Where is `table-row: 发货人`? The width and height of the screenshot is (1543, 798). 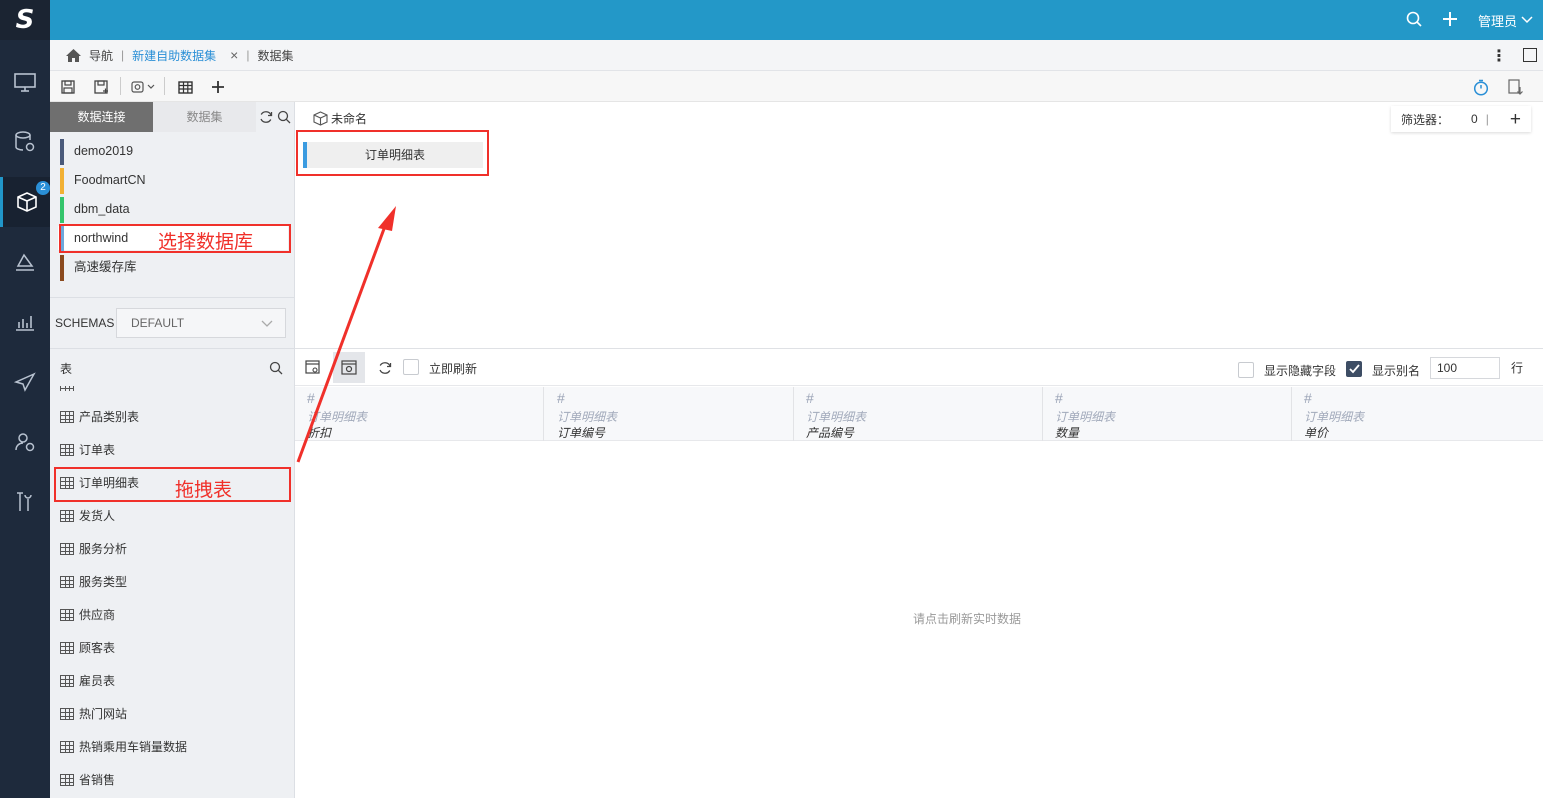 table-row: 发货人 is located at coordinates (173, 516).